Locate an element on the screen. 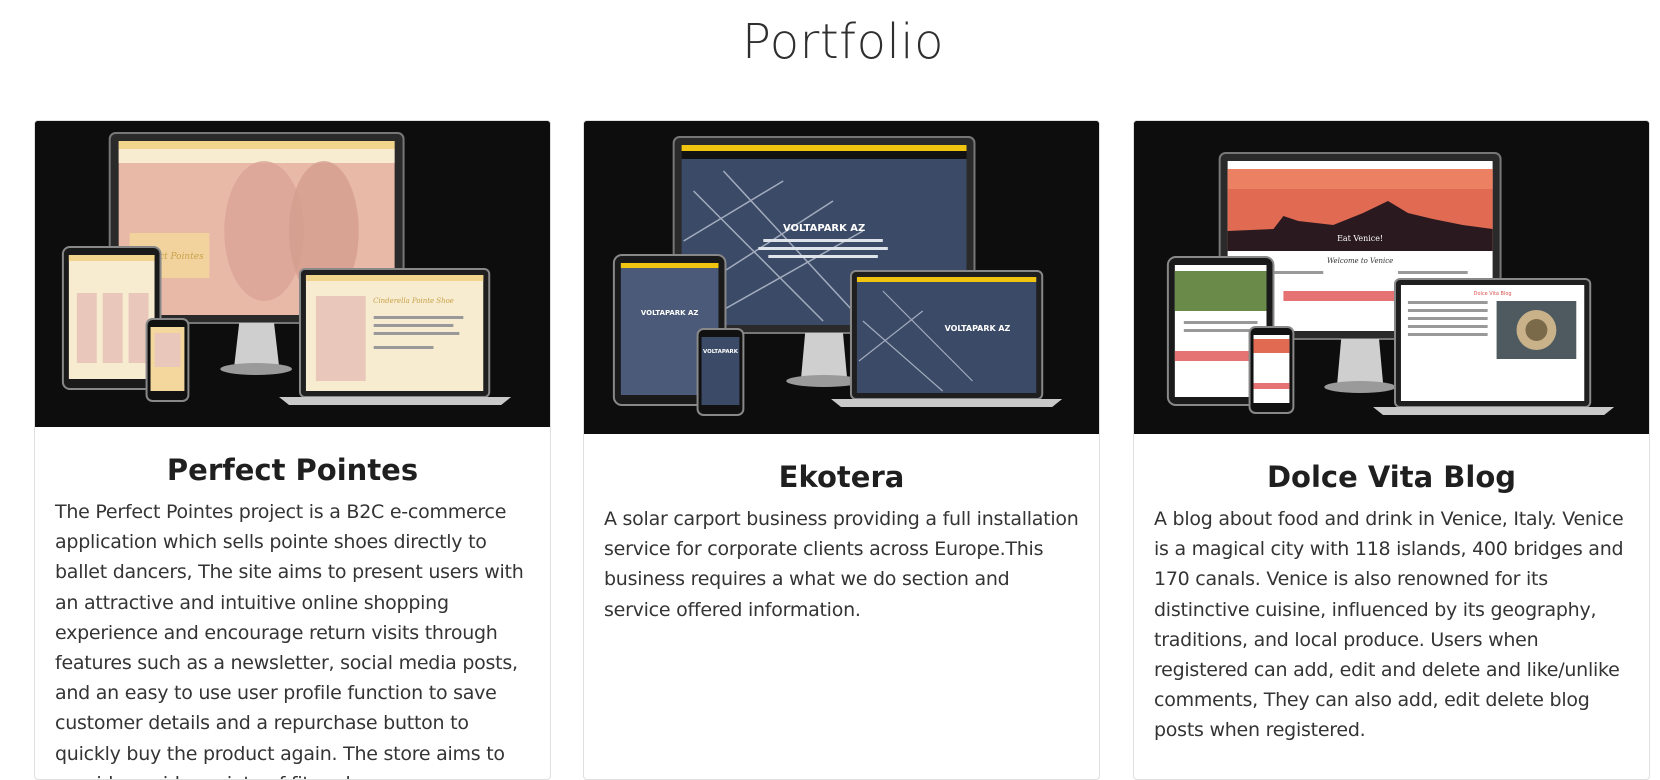 The image size is (1660, 780). project-title: Ekotera is located at coordinates (841, 477).